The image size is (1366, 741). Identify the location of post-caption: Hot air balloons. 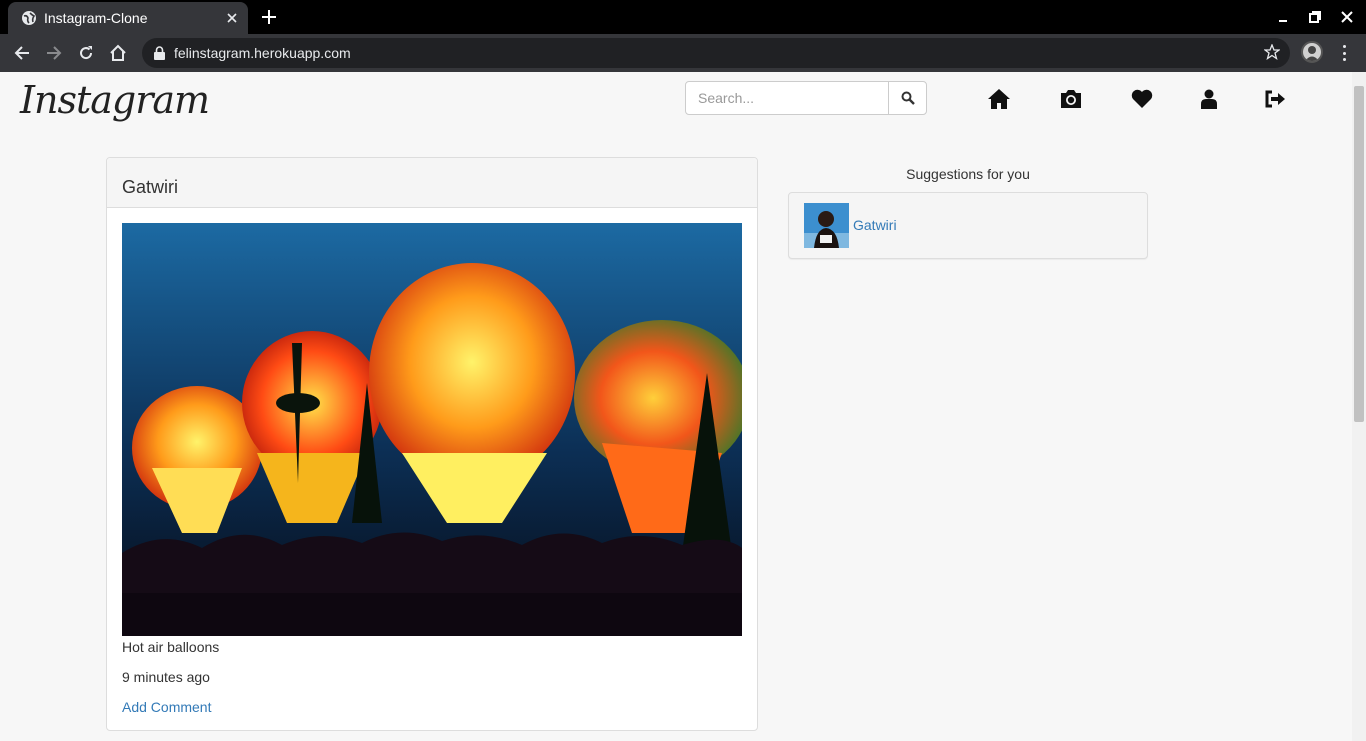
(171, 647).